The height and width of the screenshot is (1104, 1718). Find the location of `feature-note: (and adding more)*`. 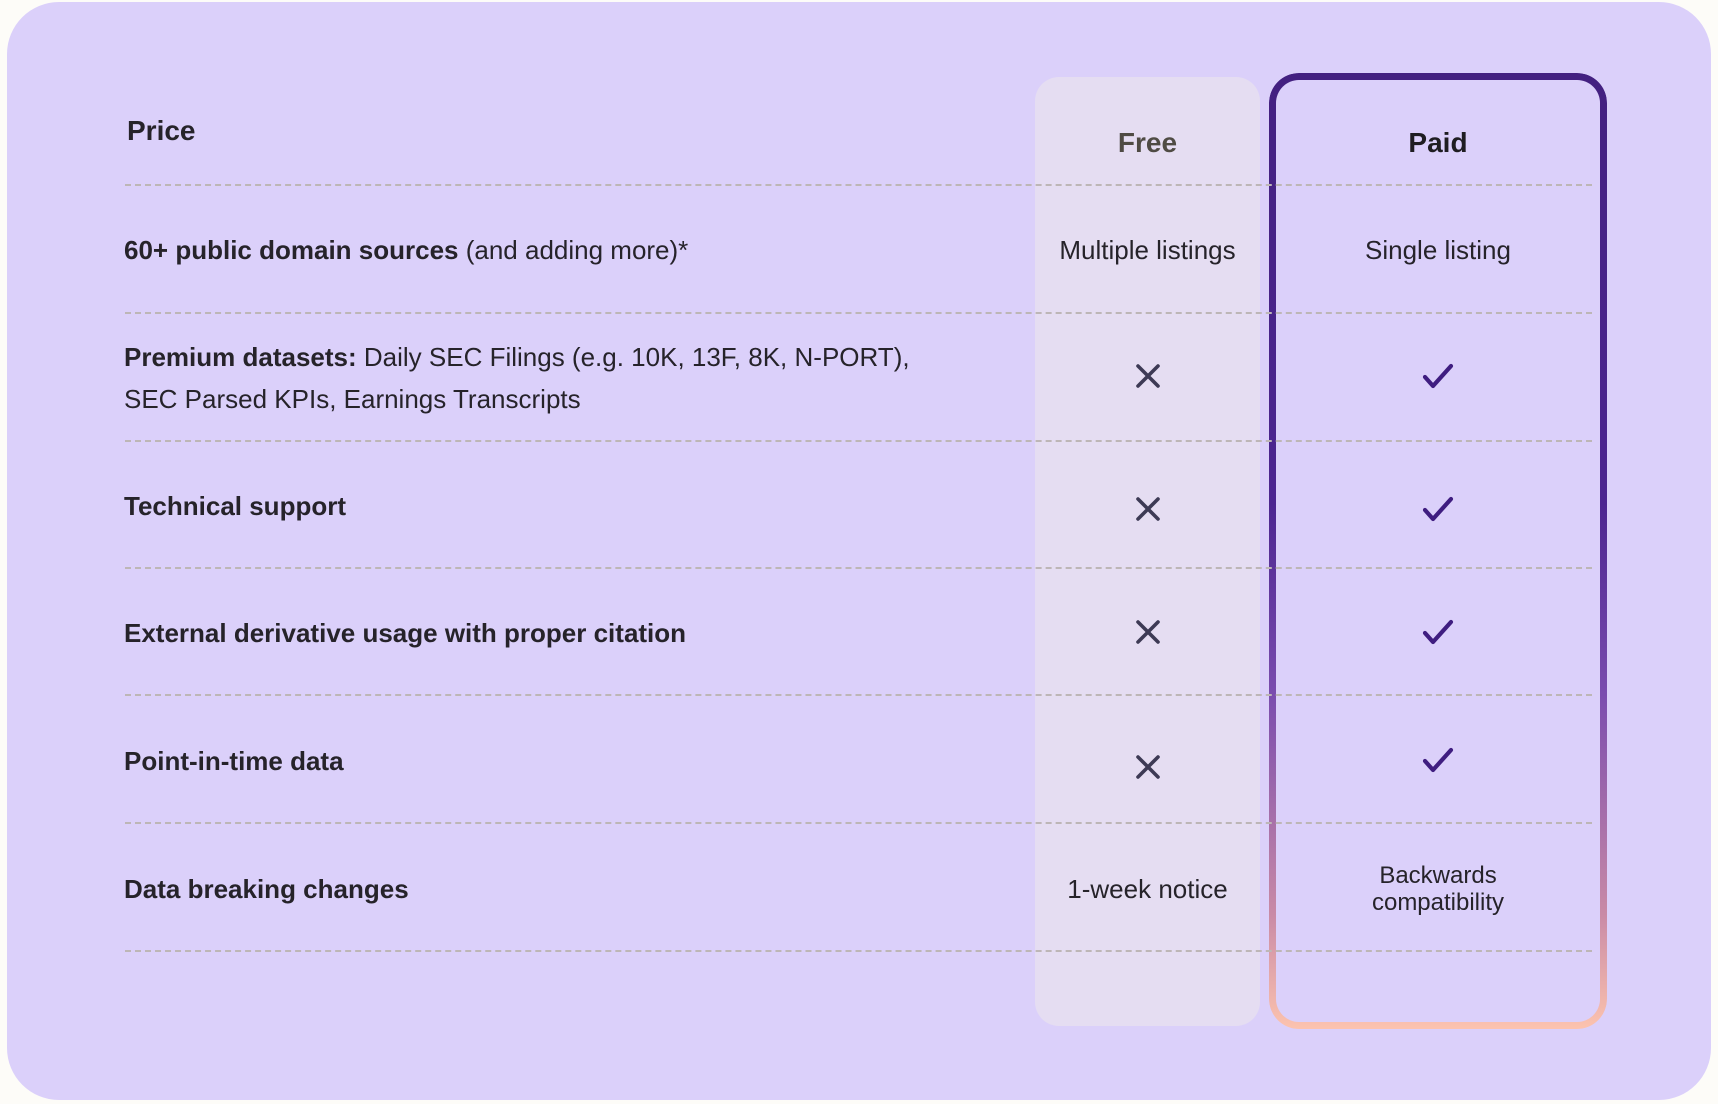

feature-note: (and adding more)* is located at coordinates (573, 250).